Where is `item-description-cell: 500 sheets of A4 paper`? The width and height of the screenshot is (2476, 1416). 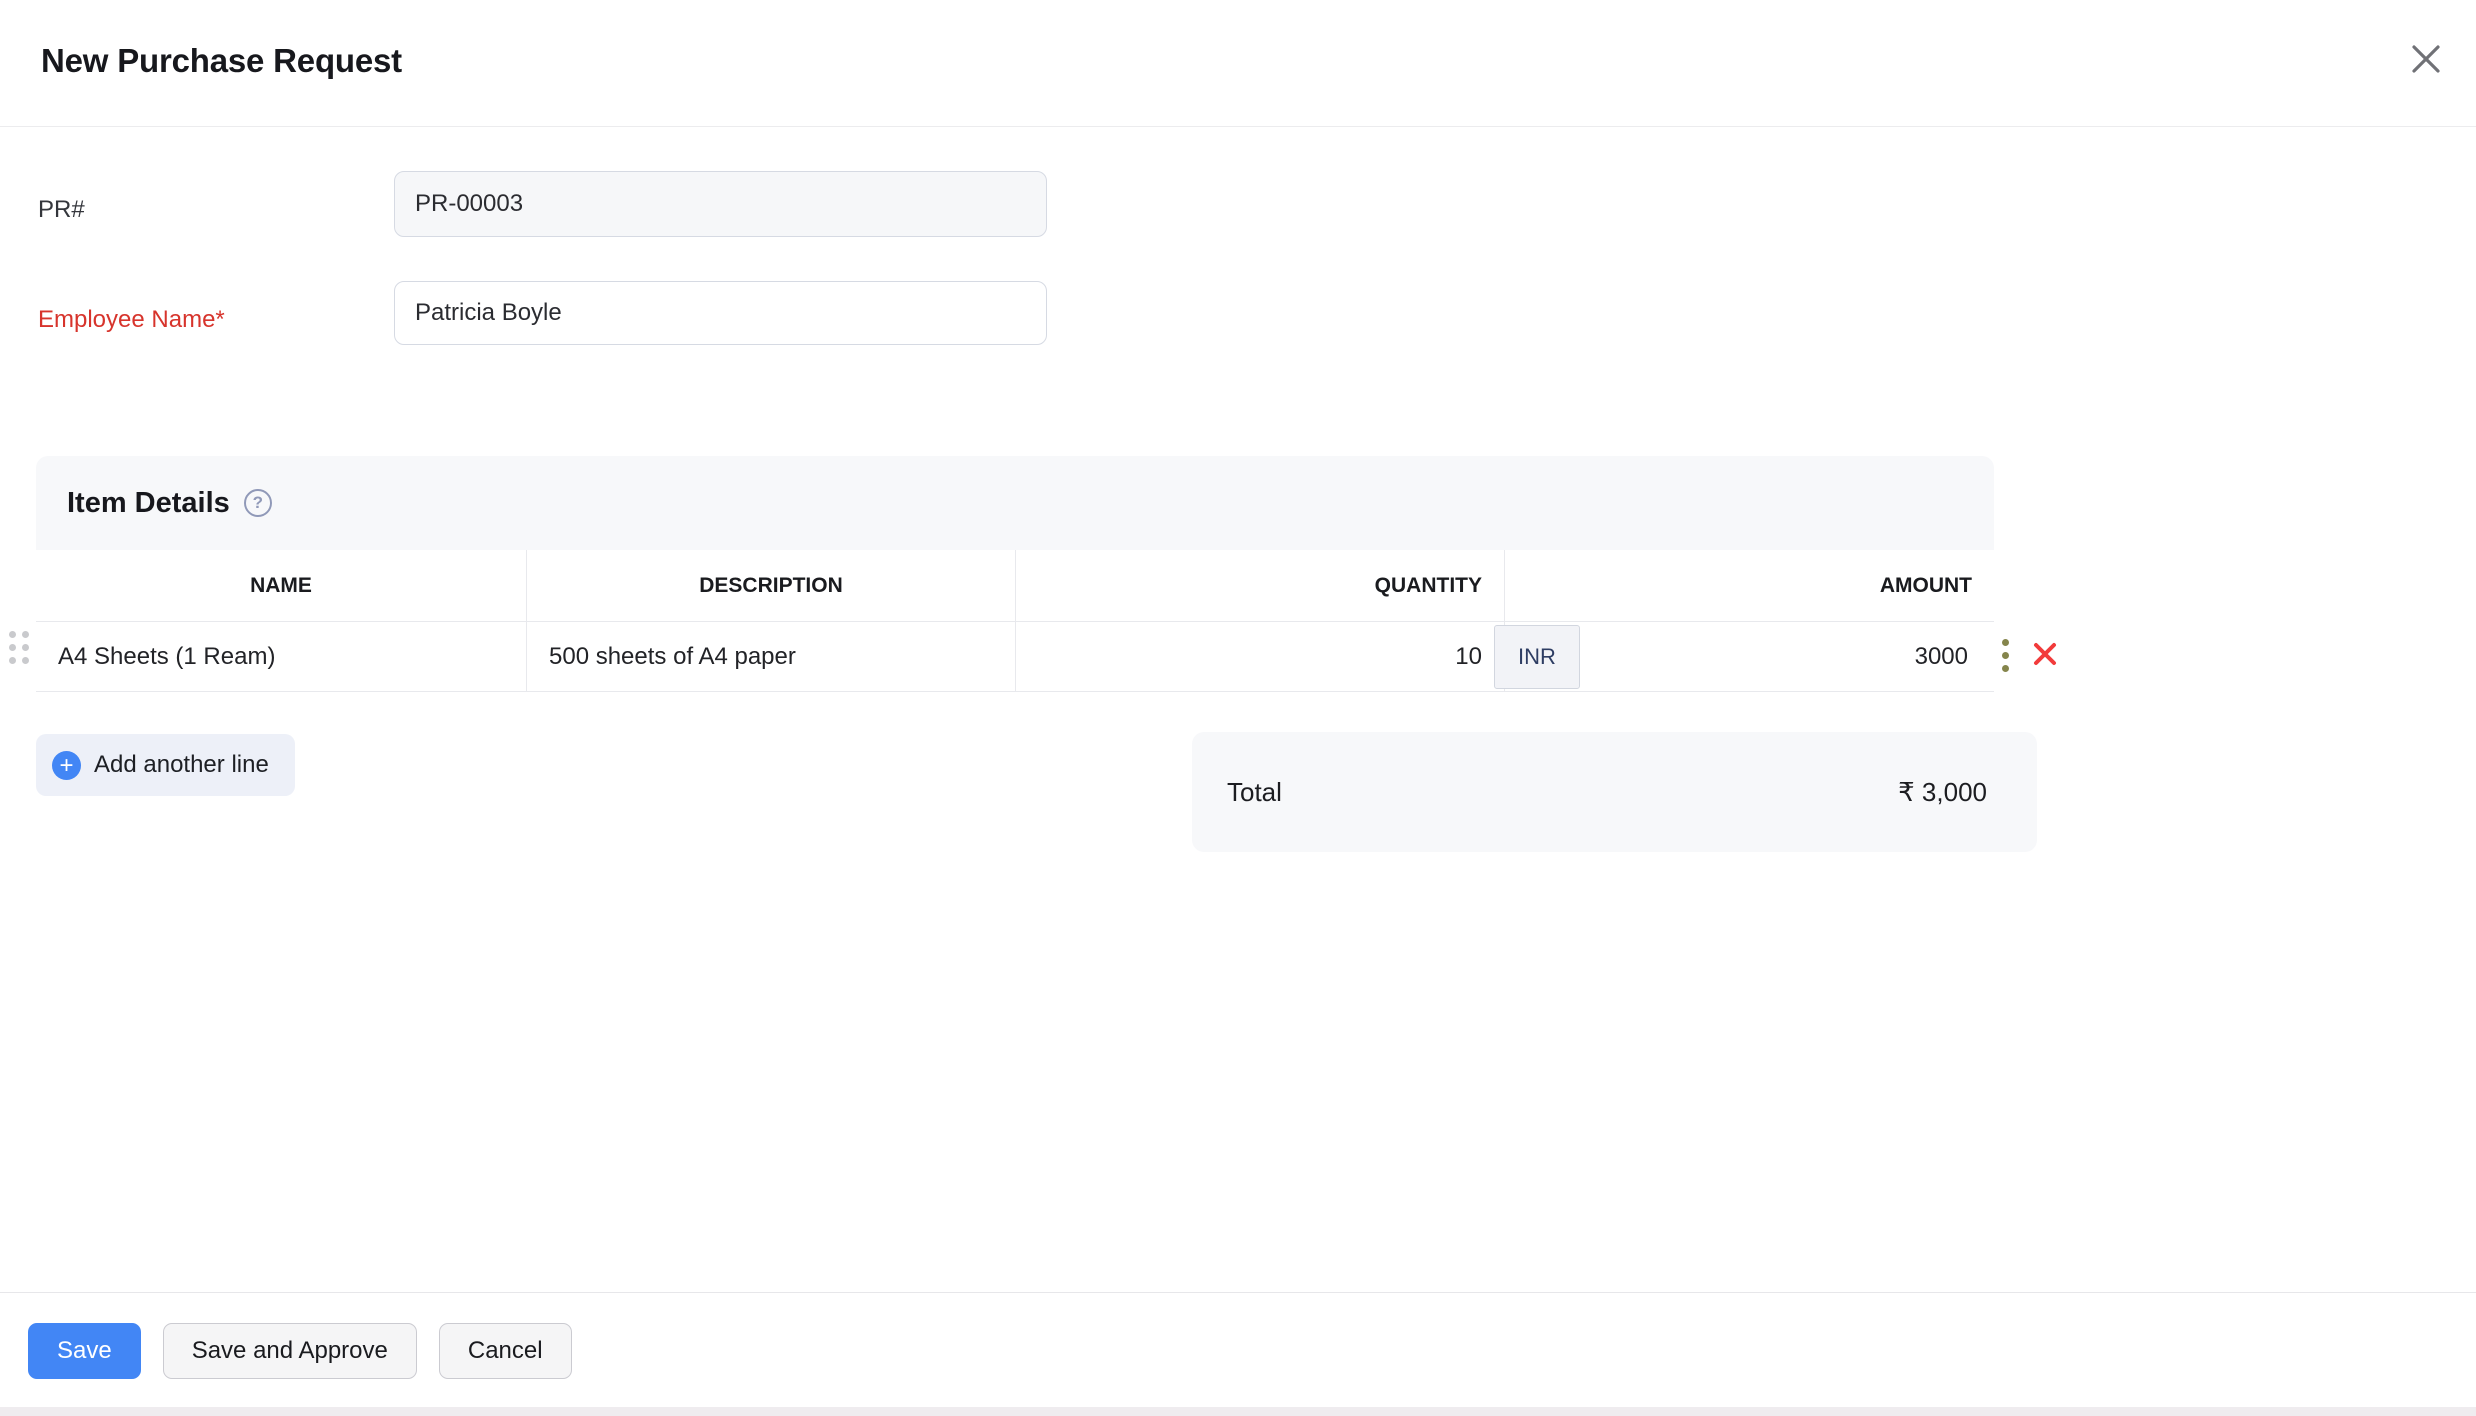 item-description-cell: 500 sheets of A4 paper is located at coordinates (770, 656).